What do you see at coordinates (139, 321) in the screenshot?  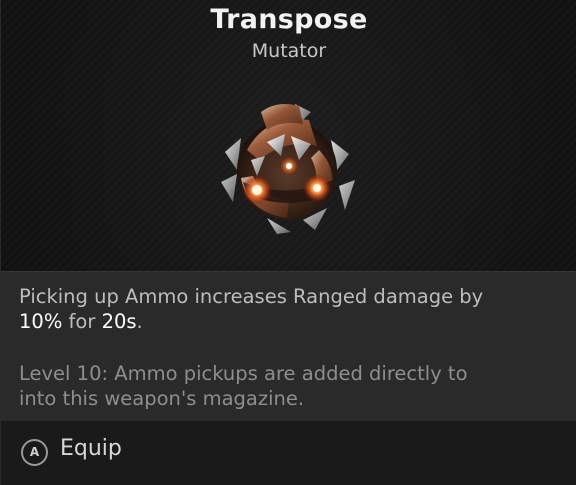 I see `description-period: .` at bounding box center [139, 321].